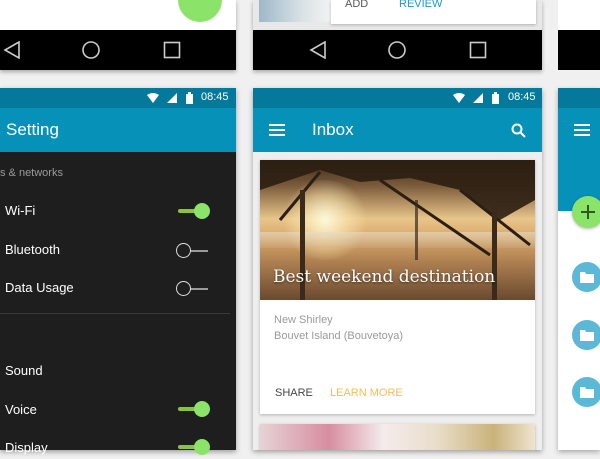 Image resolution: width=600 pixels, height=459 pixels. I want to click on setting-label: Bluetooth, so click(32, 249).